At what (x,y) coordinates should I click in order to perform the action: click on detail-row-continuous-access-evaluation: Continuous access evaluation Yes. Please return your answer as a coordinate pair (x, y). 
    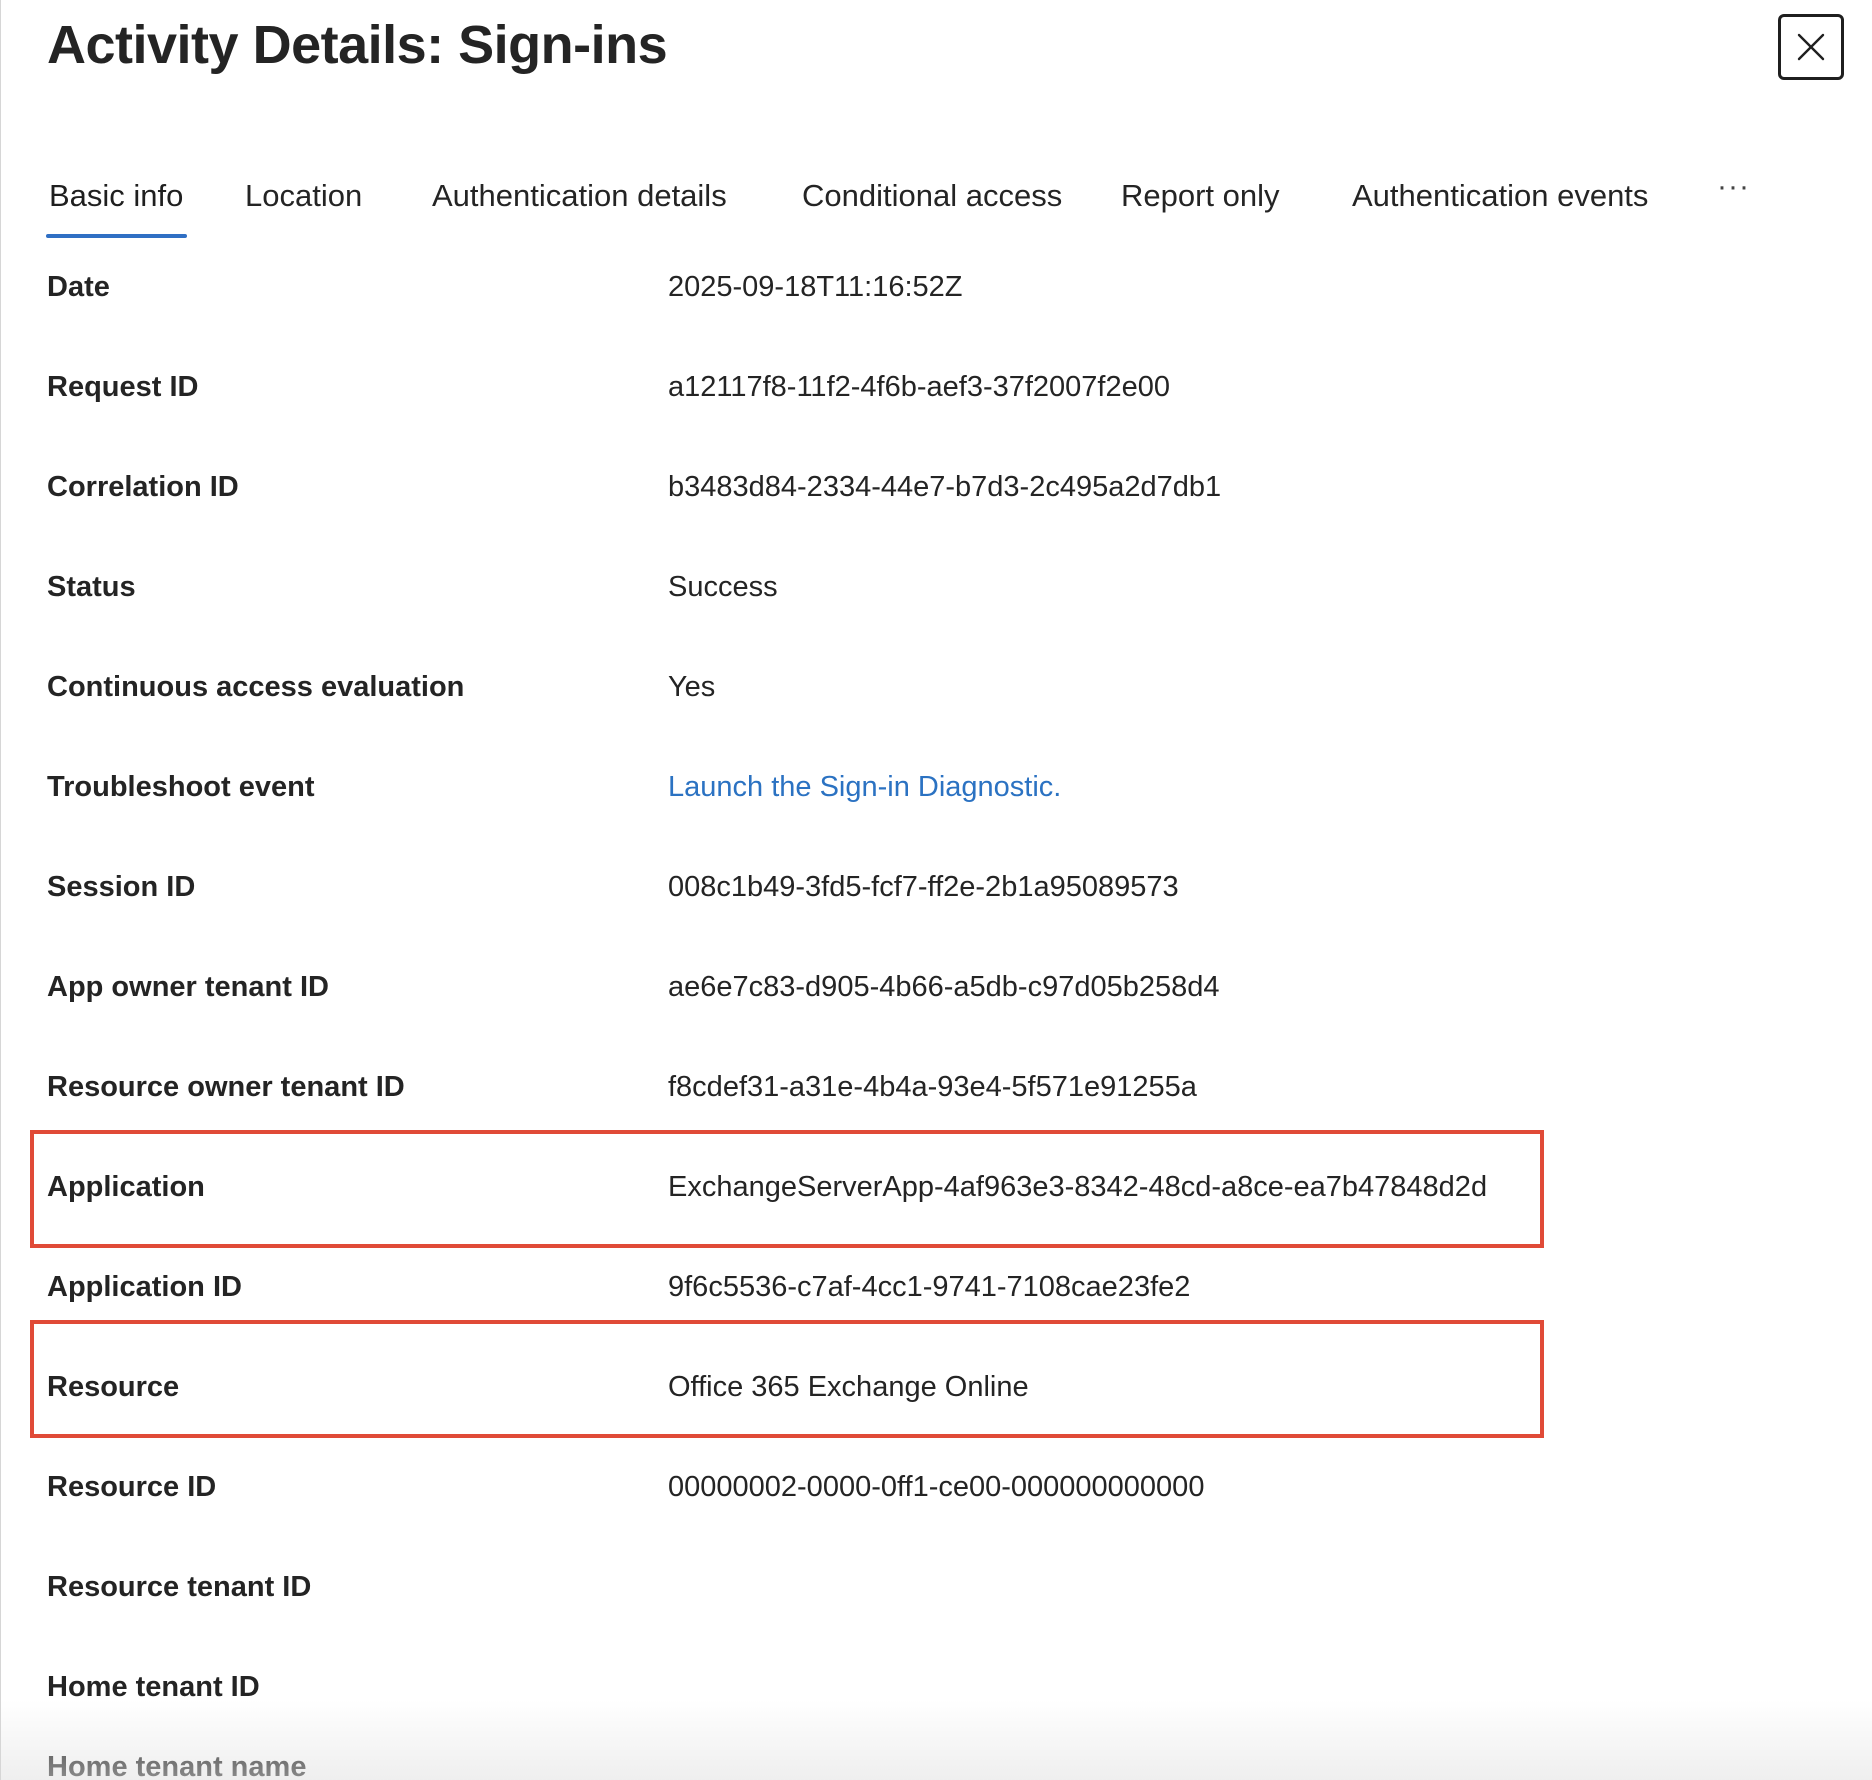
    Looking at the image, I should click on (936, 717).